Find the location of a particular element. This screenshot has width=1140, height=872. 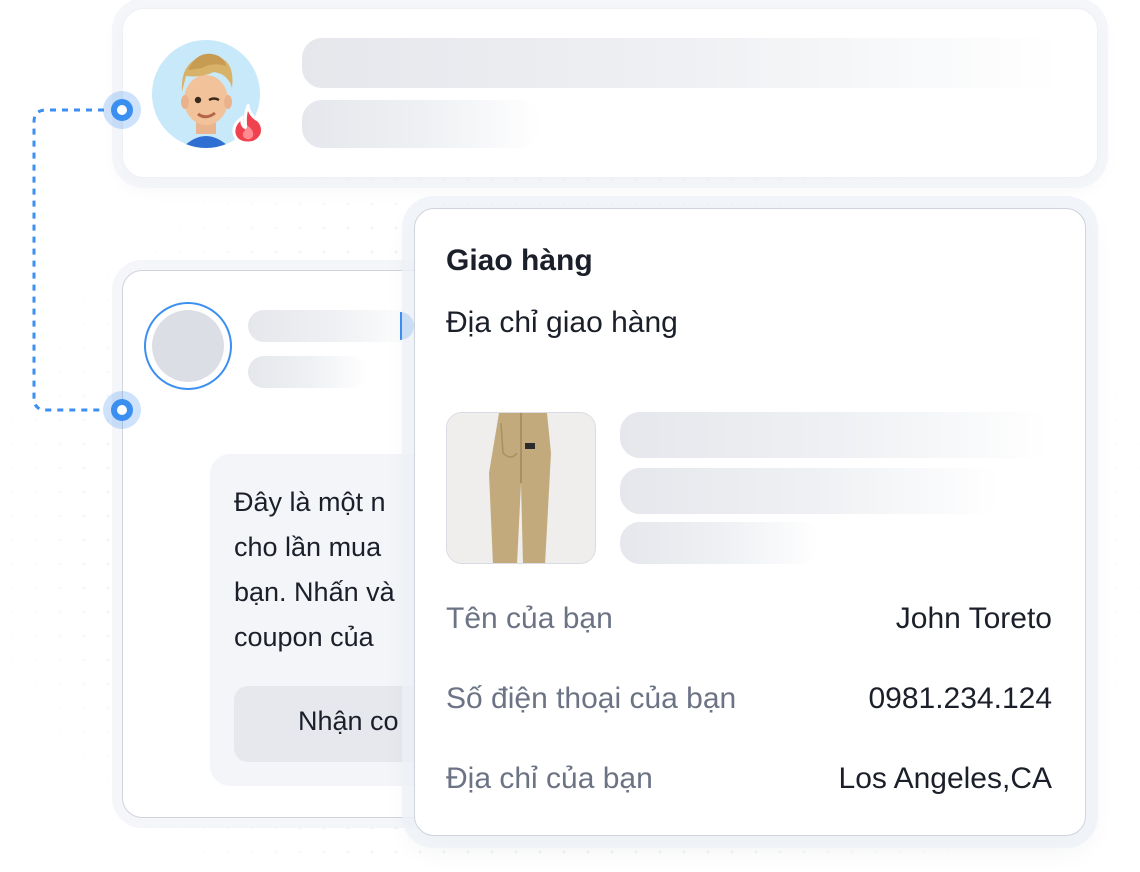

delivery-subtitle: Địa chỉ giao hàng is located at coordinates (562, 322).